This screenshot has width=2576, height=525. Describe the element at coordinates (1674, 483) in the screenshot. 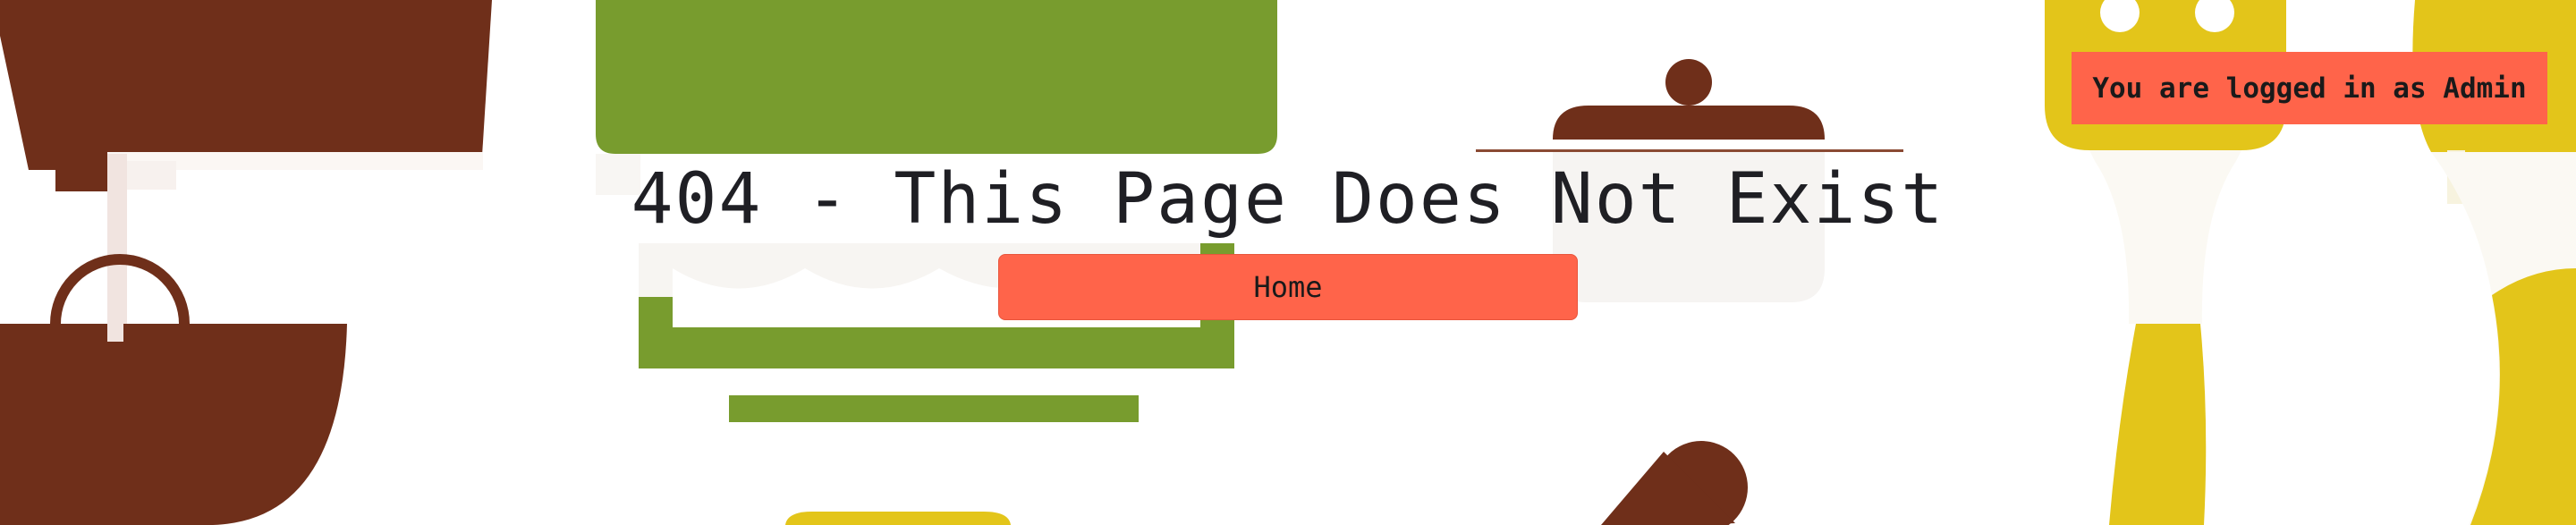

I see `rolling-pin-illustration` at that location.